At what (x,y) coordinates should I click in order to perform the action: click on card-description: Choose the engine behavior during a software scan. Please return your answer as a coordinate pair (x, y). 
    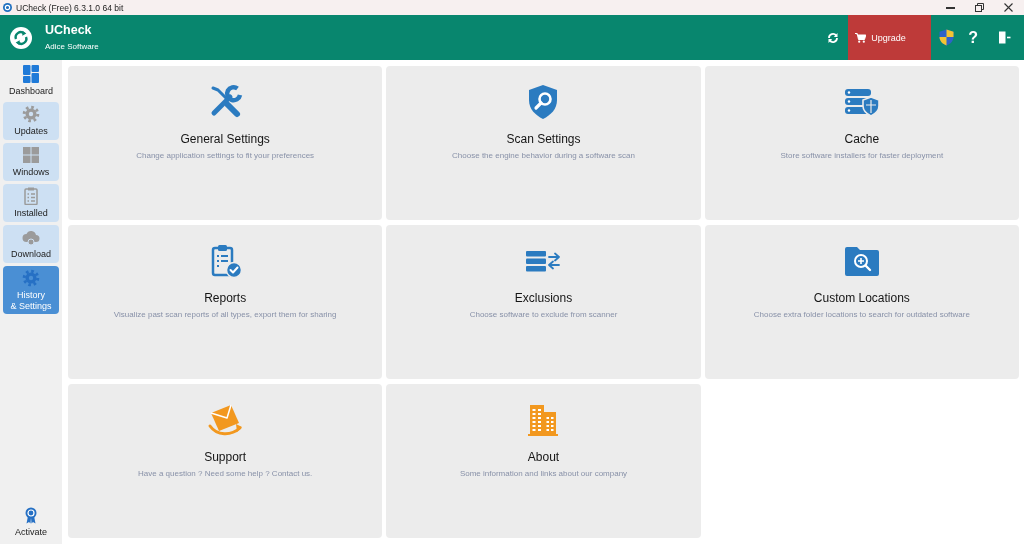
    Looking at the image, I should click on (543, 156).